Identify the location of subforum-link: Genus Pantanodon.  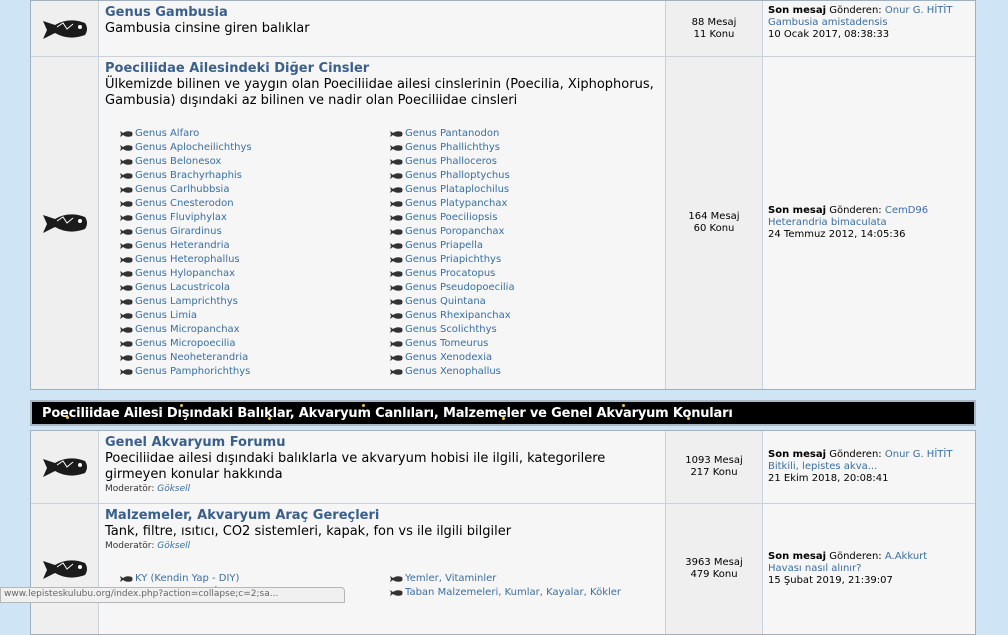
(524, 134).